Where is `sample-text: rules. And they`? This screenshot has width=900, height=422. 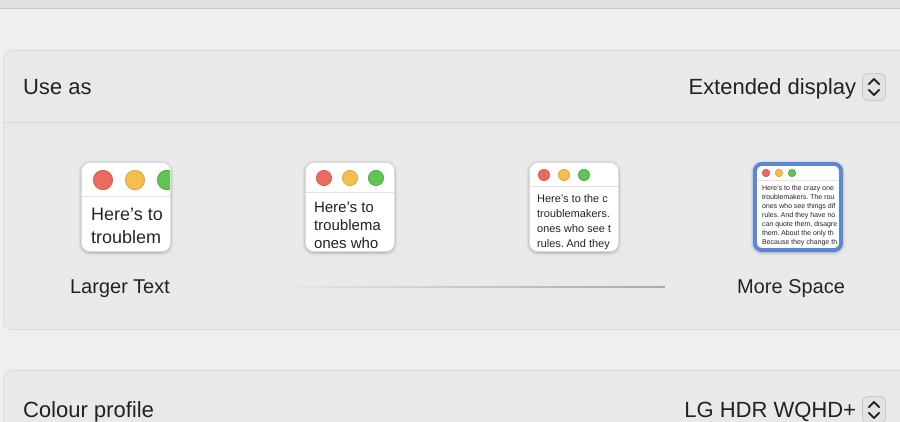 sample-text: rules. And they is located at coordinates (574, 244).